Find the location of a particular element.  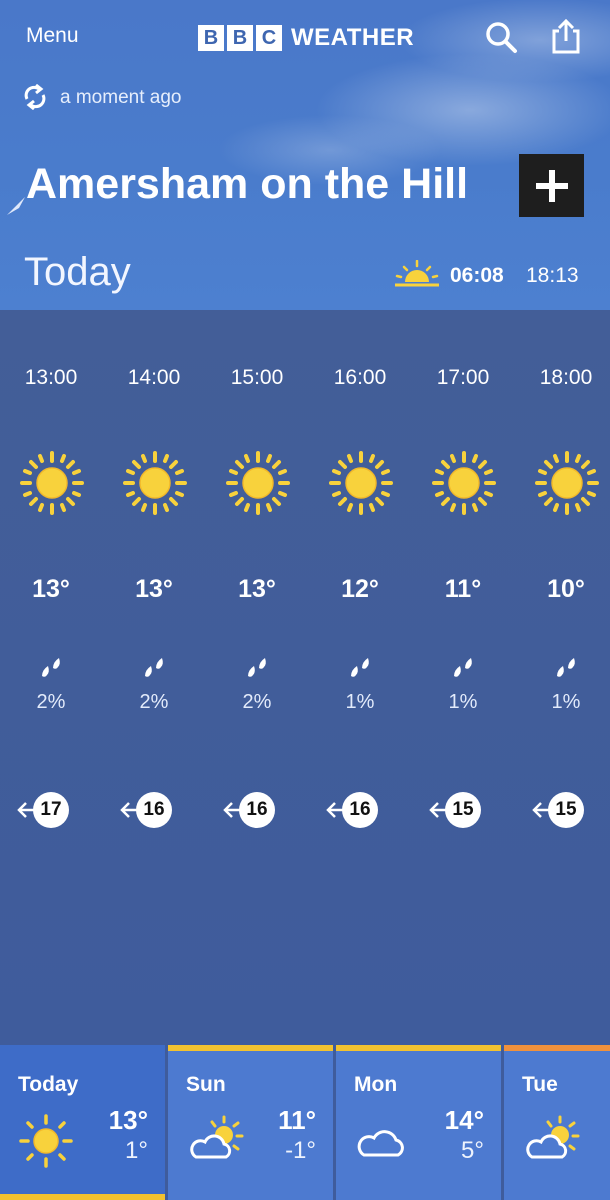

logo-letter-b1: B is located at coordinates (211, 38).